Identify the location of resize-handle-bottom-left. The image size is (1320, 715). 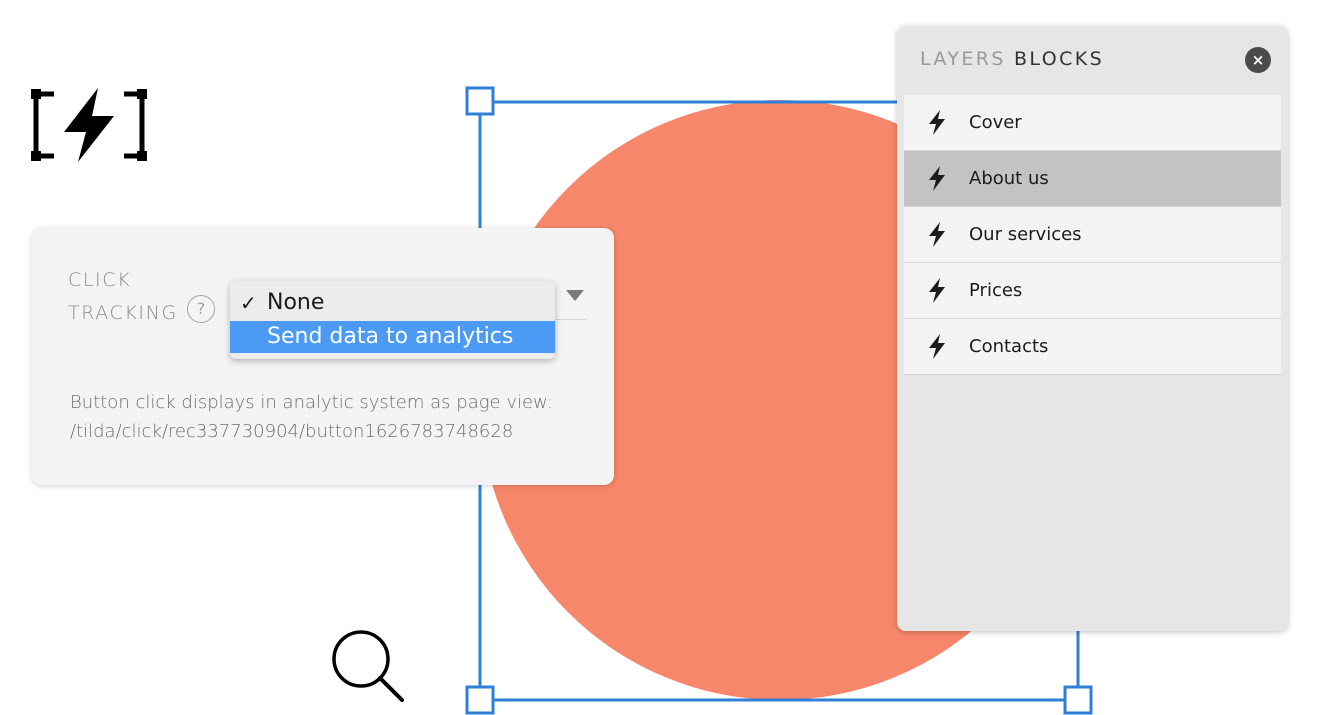
(480, 700).